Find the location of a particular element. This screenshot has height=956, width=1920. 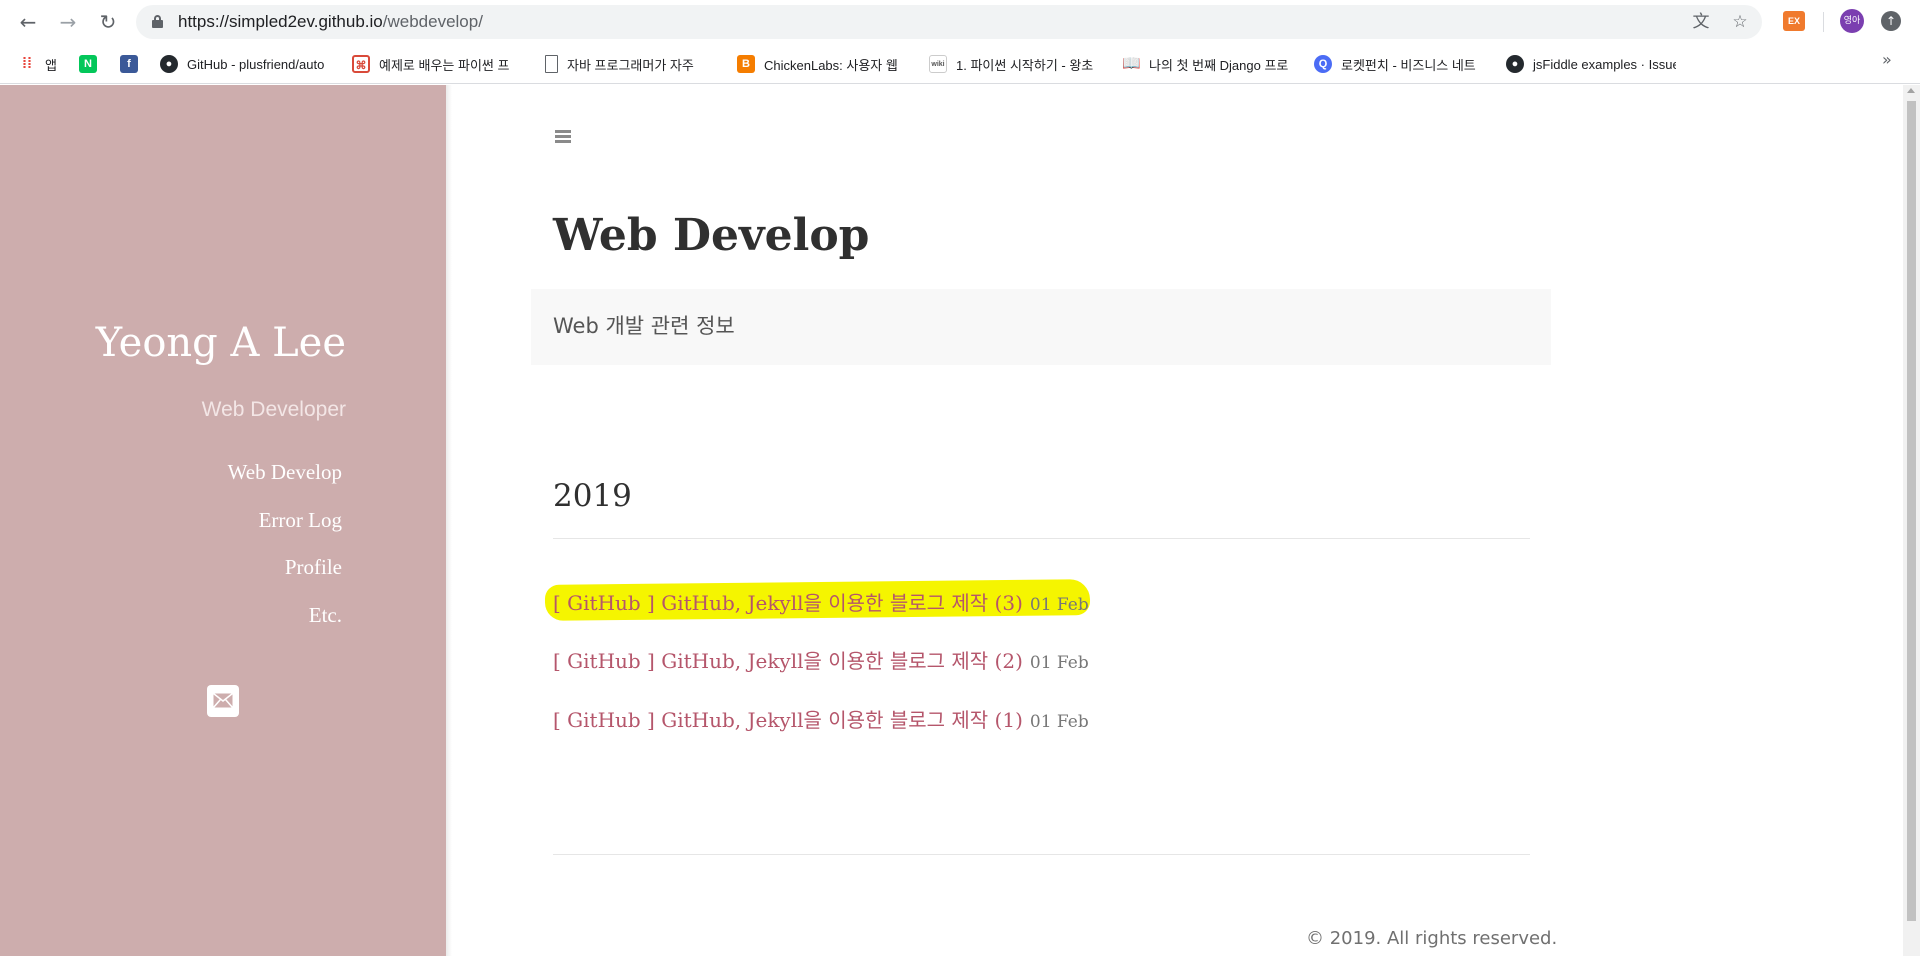

wikidocs-icon: wiki is located at coordinates (938, 64).